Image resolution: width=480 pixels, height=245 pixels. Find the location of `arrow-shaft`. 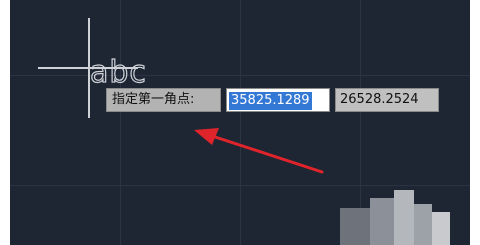

arrow-shaft is located at coordinates (264, 153).